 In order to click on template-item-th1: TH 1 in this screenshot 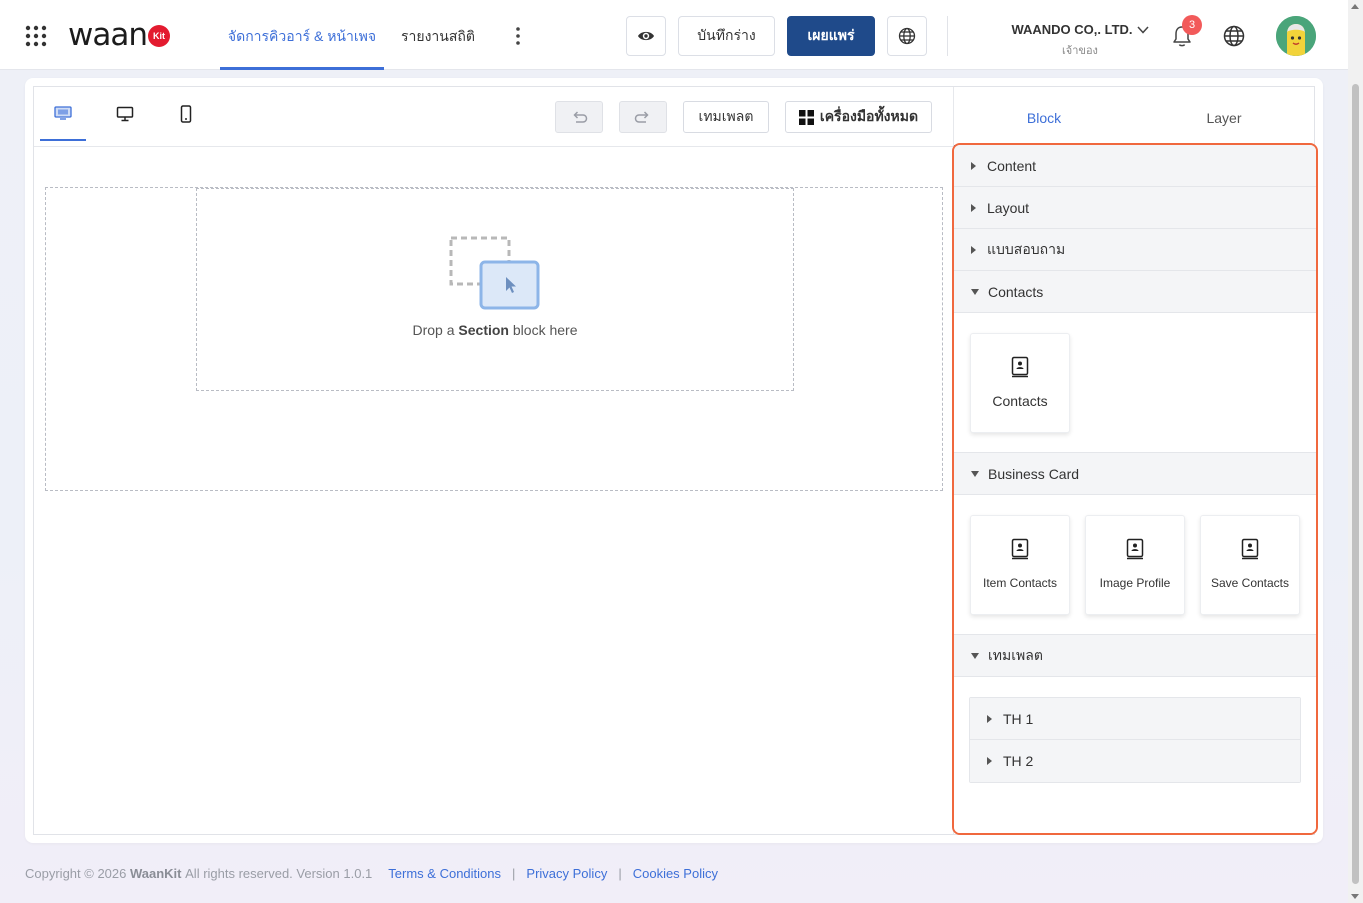, I will do `click(1135, 719)`.